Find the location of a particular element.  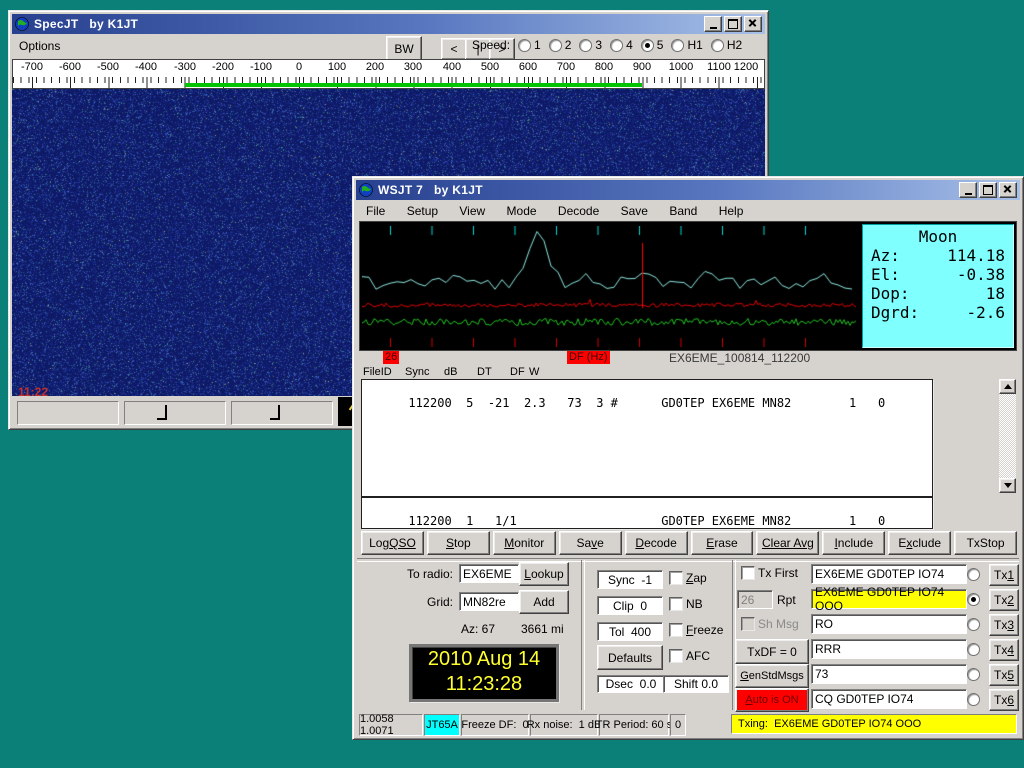

status-freeze-df: Freeze DF: 0 is located at coordinates (495, 725).